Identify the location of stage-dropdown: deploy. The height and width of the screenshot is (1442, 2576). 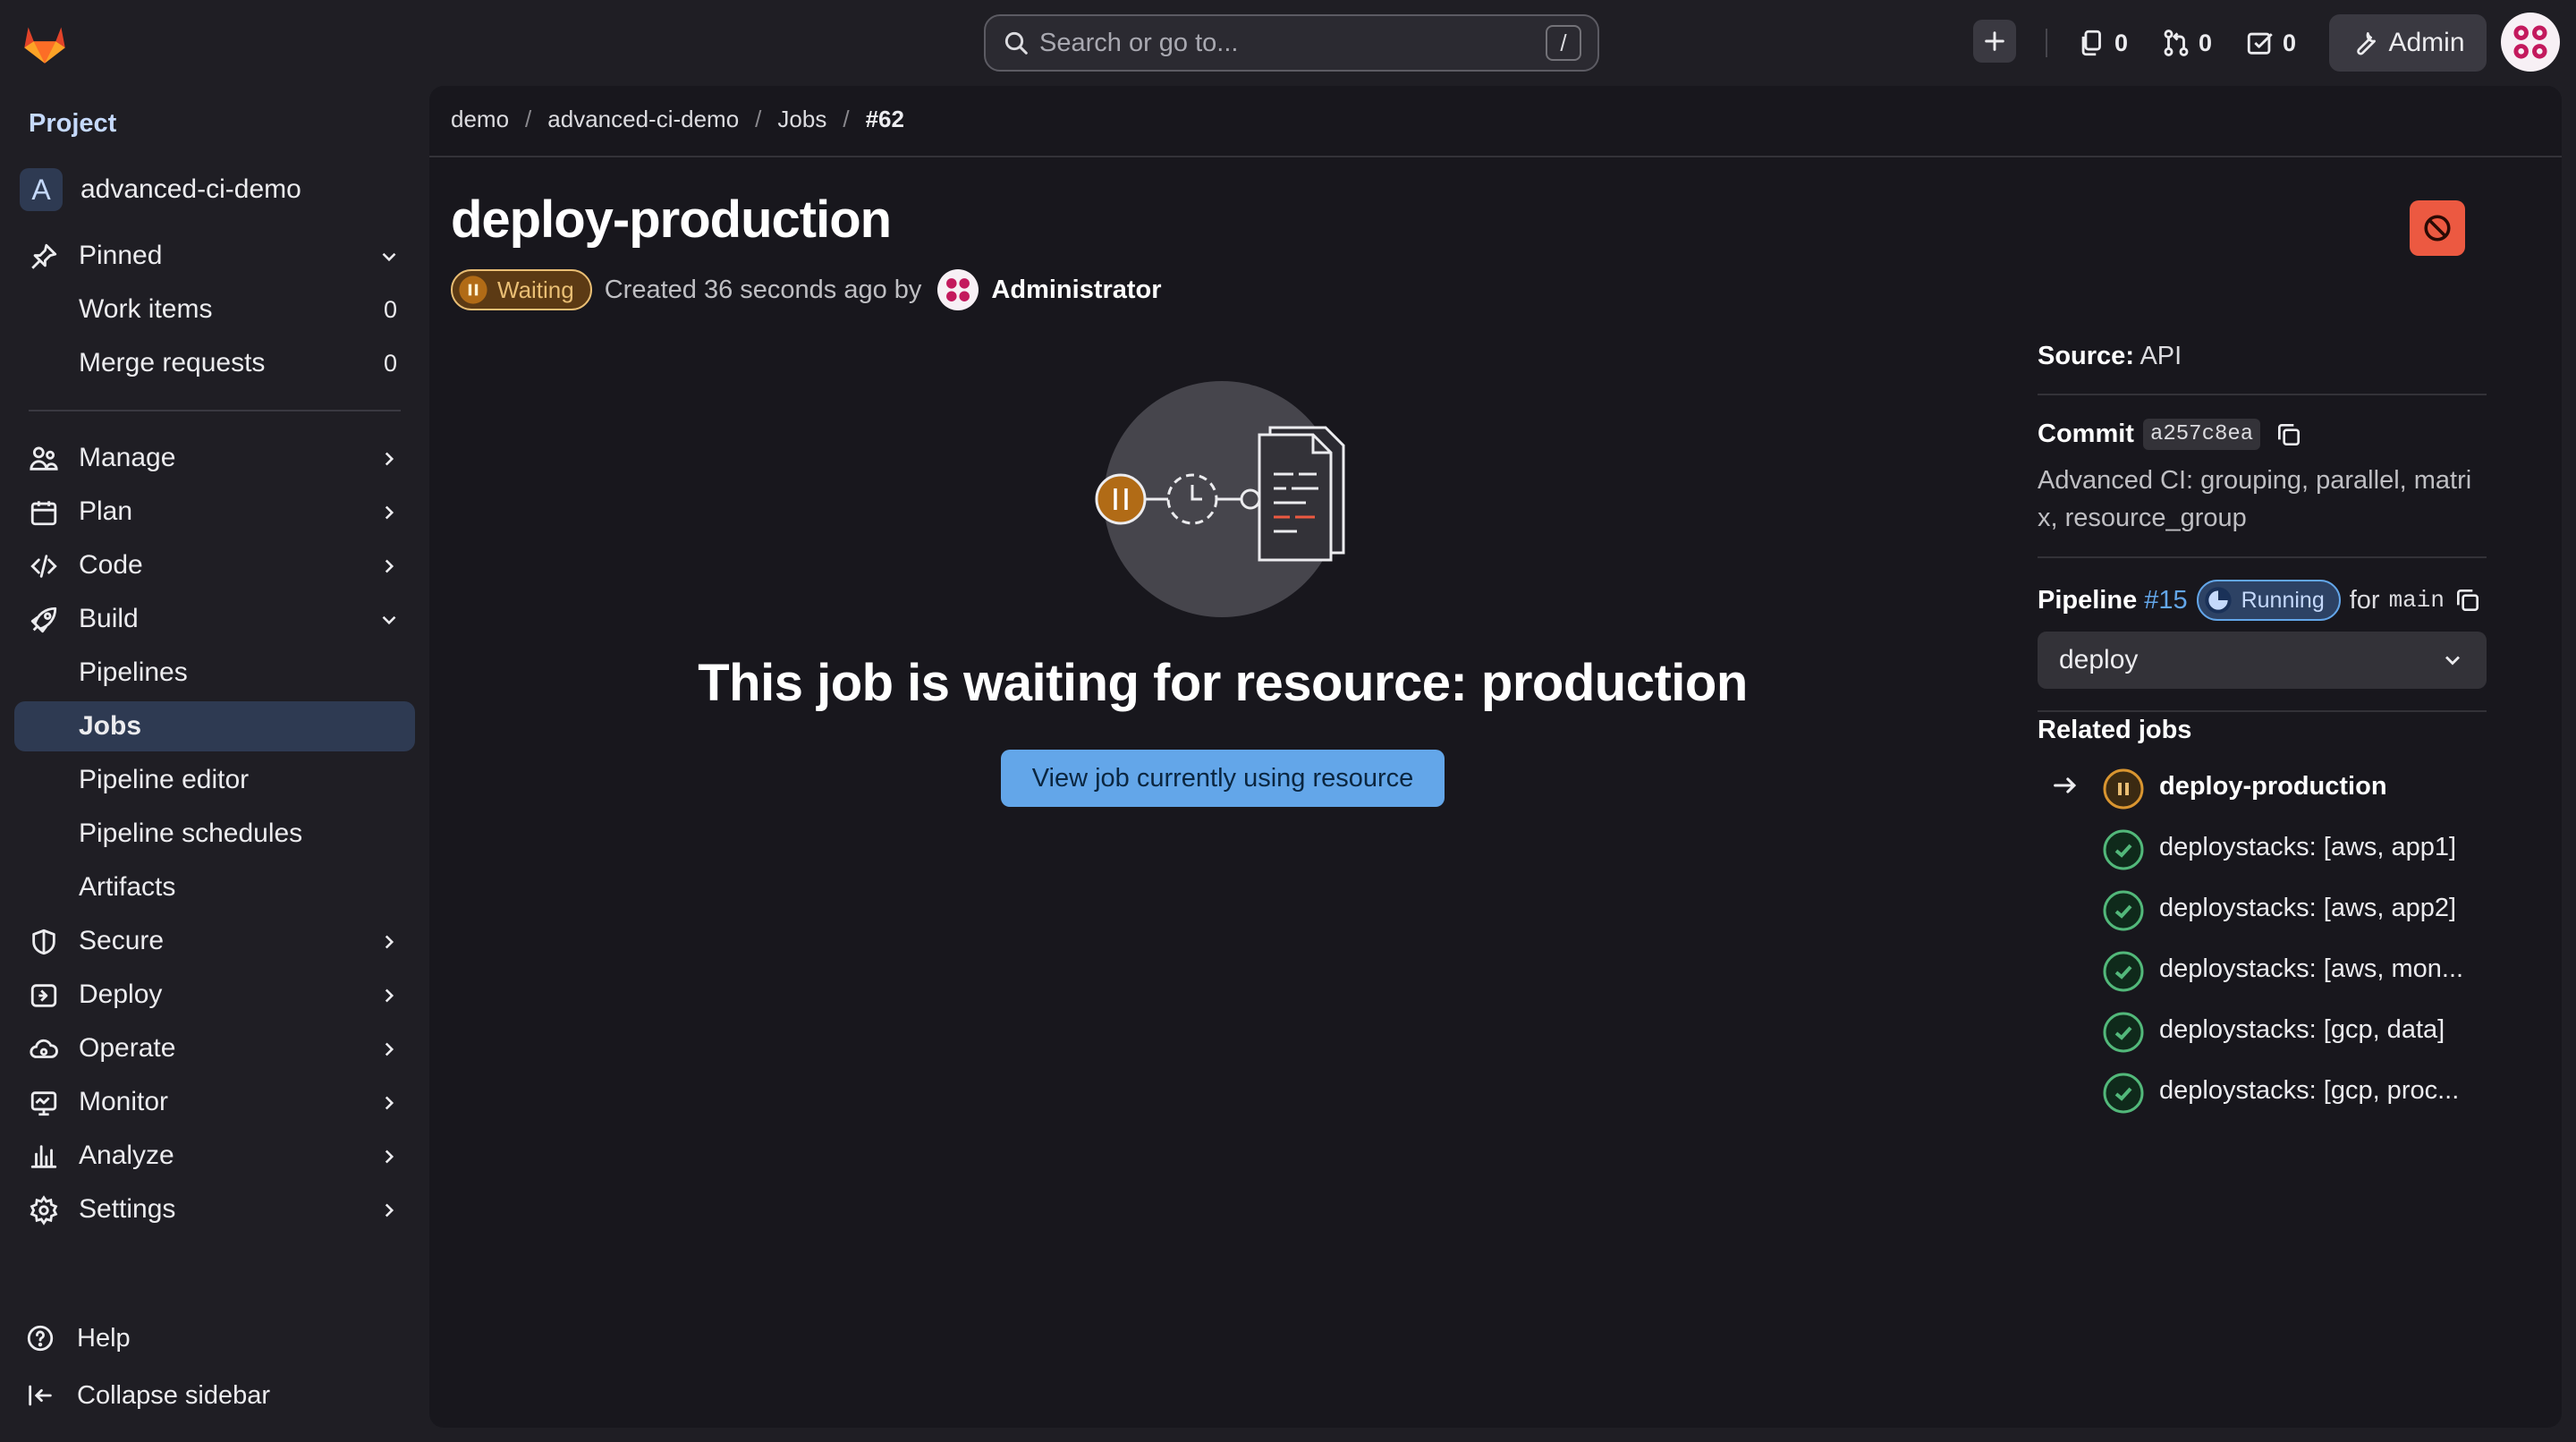
(2262, 660).